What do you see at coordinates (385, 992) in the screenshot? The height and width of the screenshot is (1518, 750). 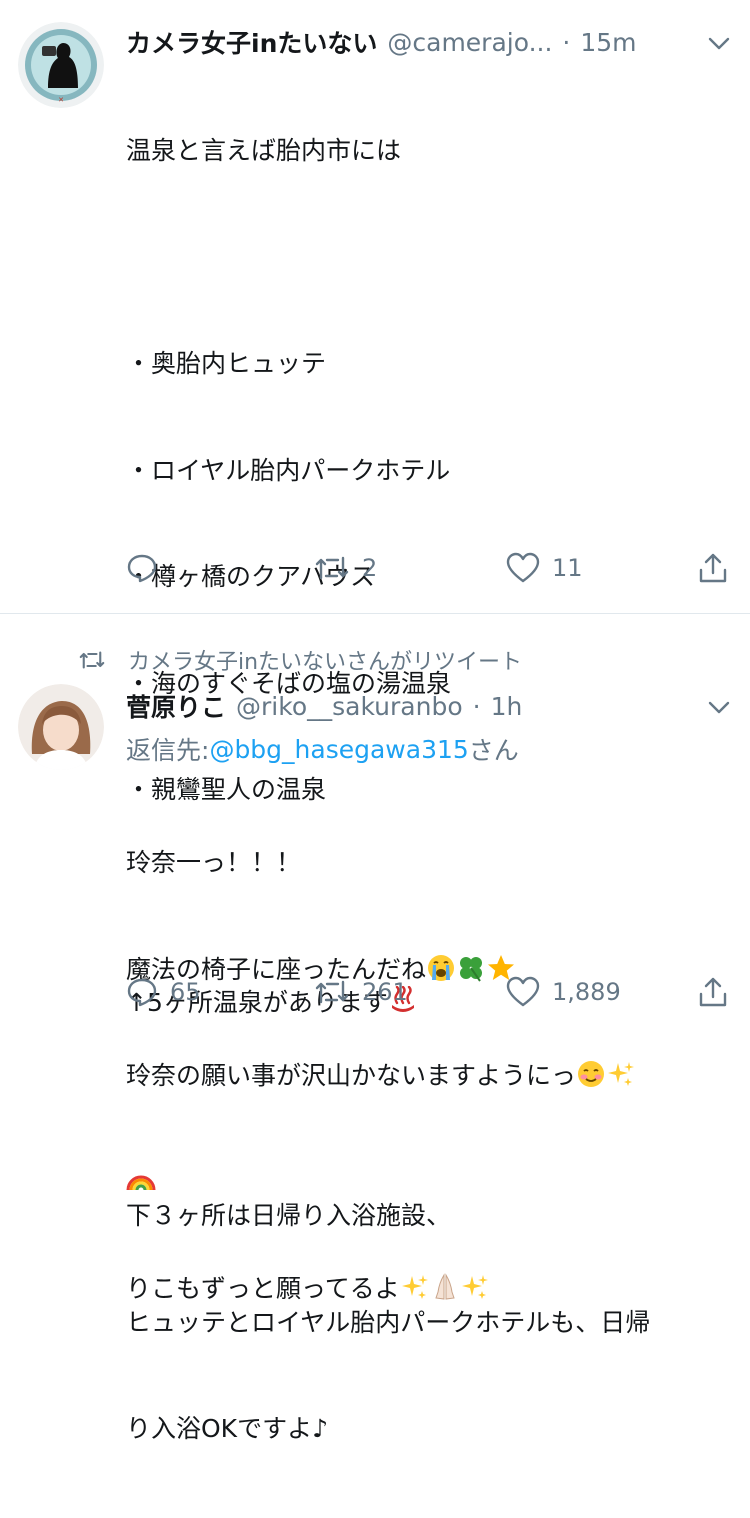 I see `retweet-count: 261` at bounding box center [385, 992].